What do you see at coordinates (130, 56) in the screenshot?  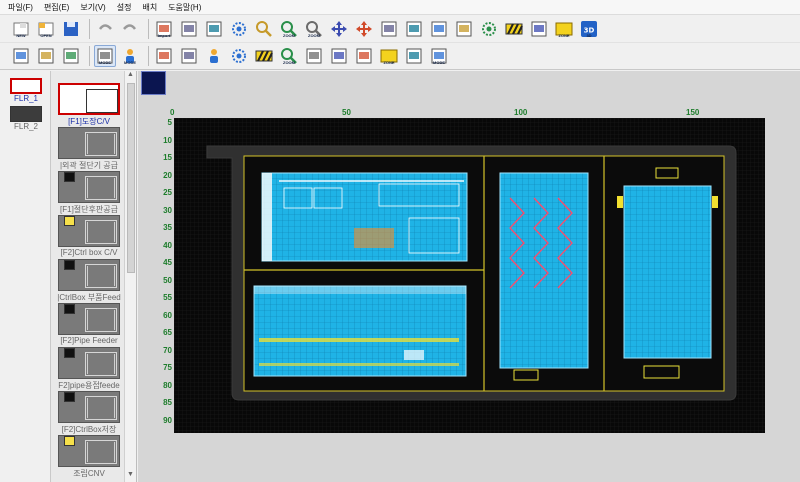 I see `person-button: MODE` at bounding box center [130, 56].